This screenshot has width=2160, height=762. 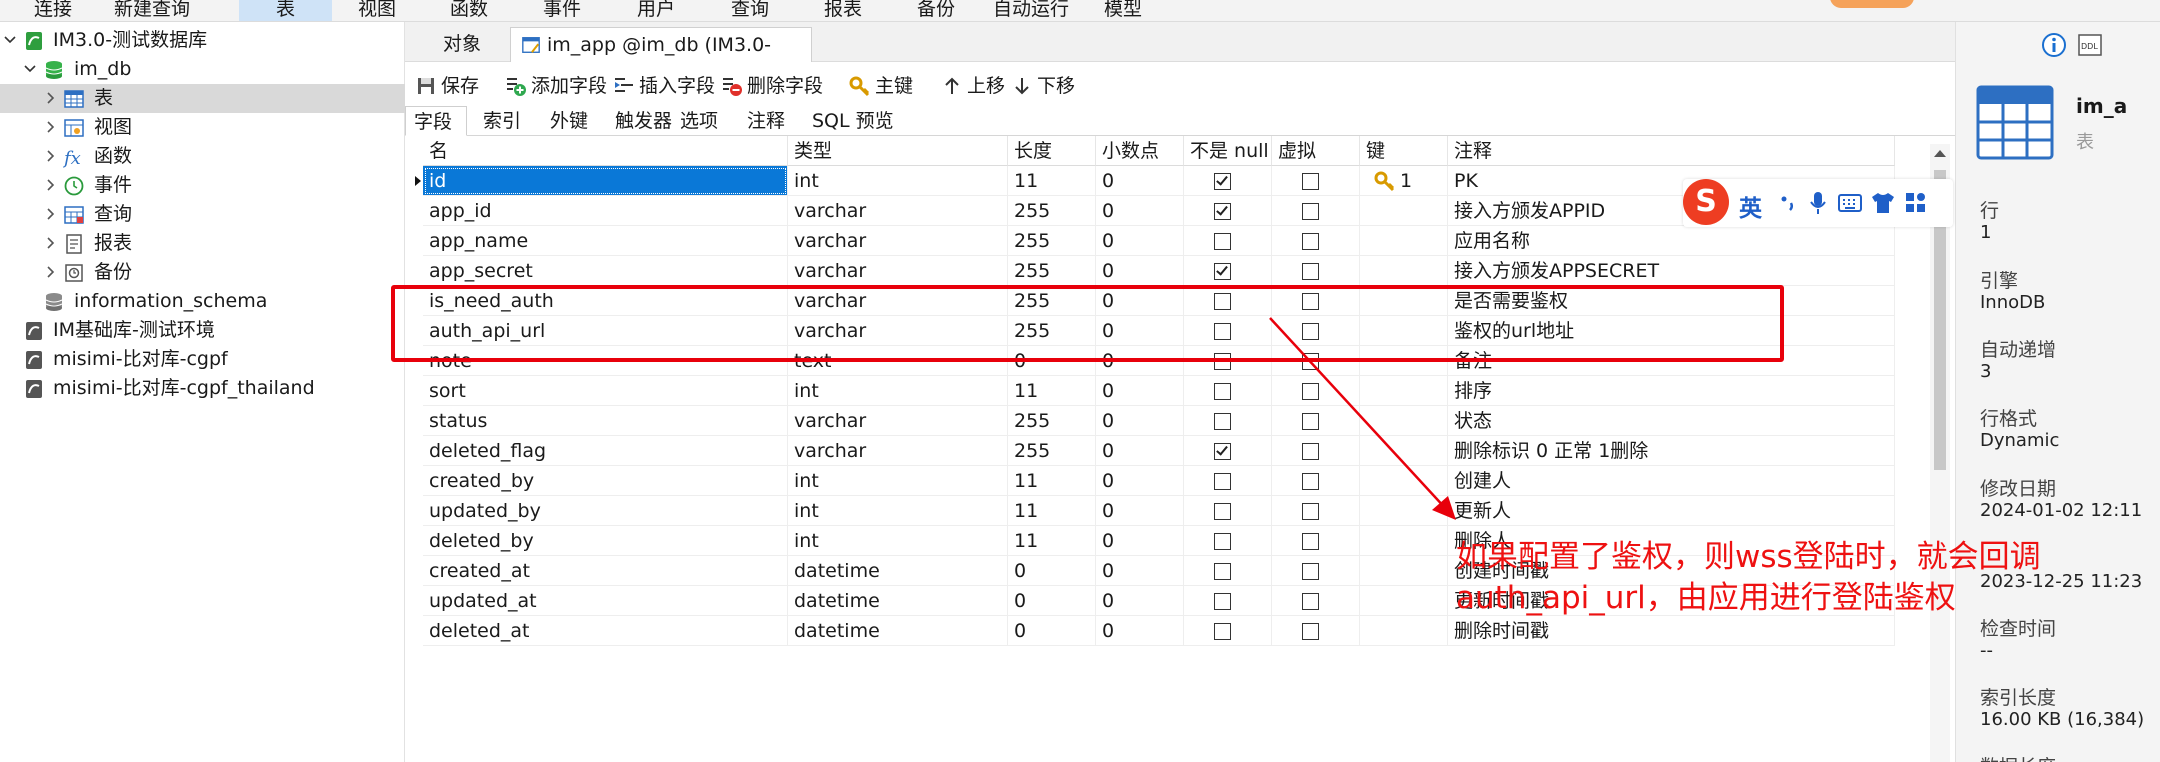 What do you see at coordinates (772, 86) in the screenshot?
I see `delete-field-button: 删除字段` at bounding box center [772, 86].